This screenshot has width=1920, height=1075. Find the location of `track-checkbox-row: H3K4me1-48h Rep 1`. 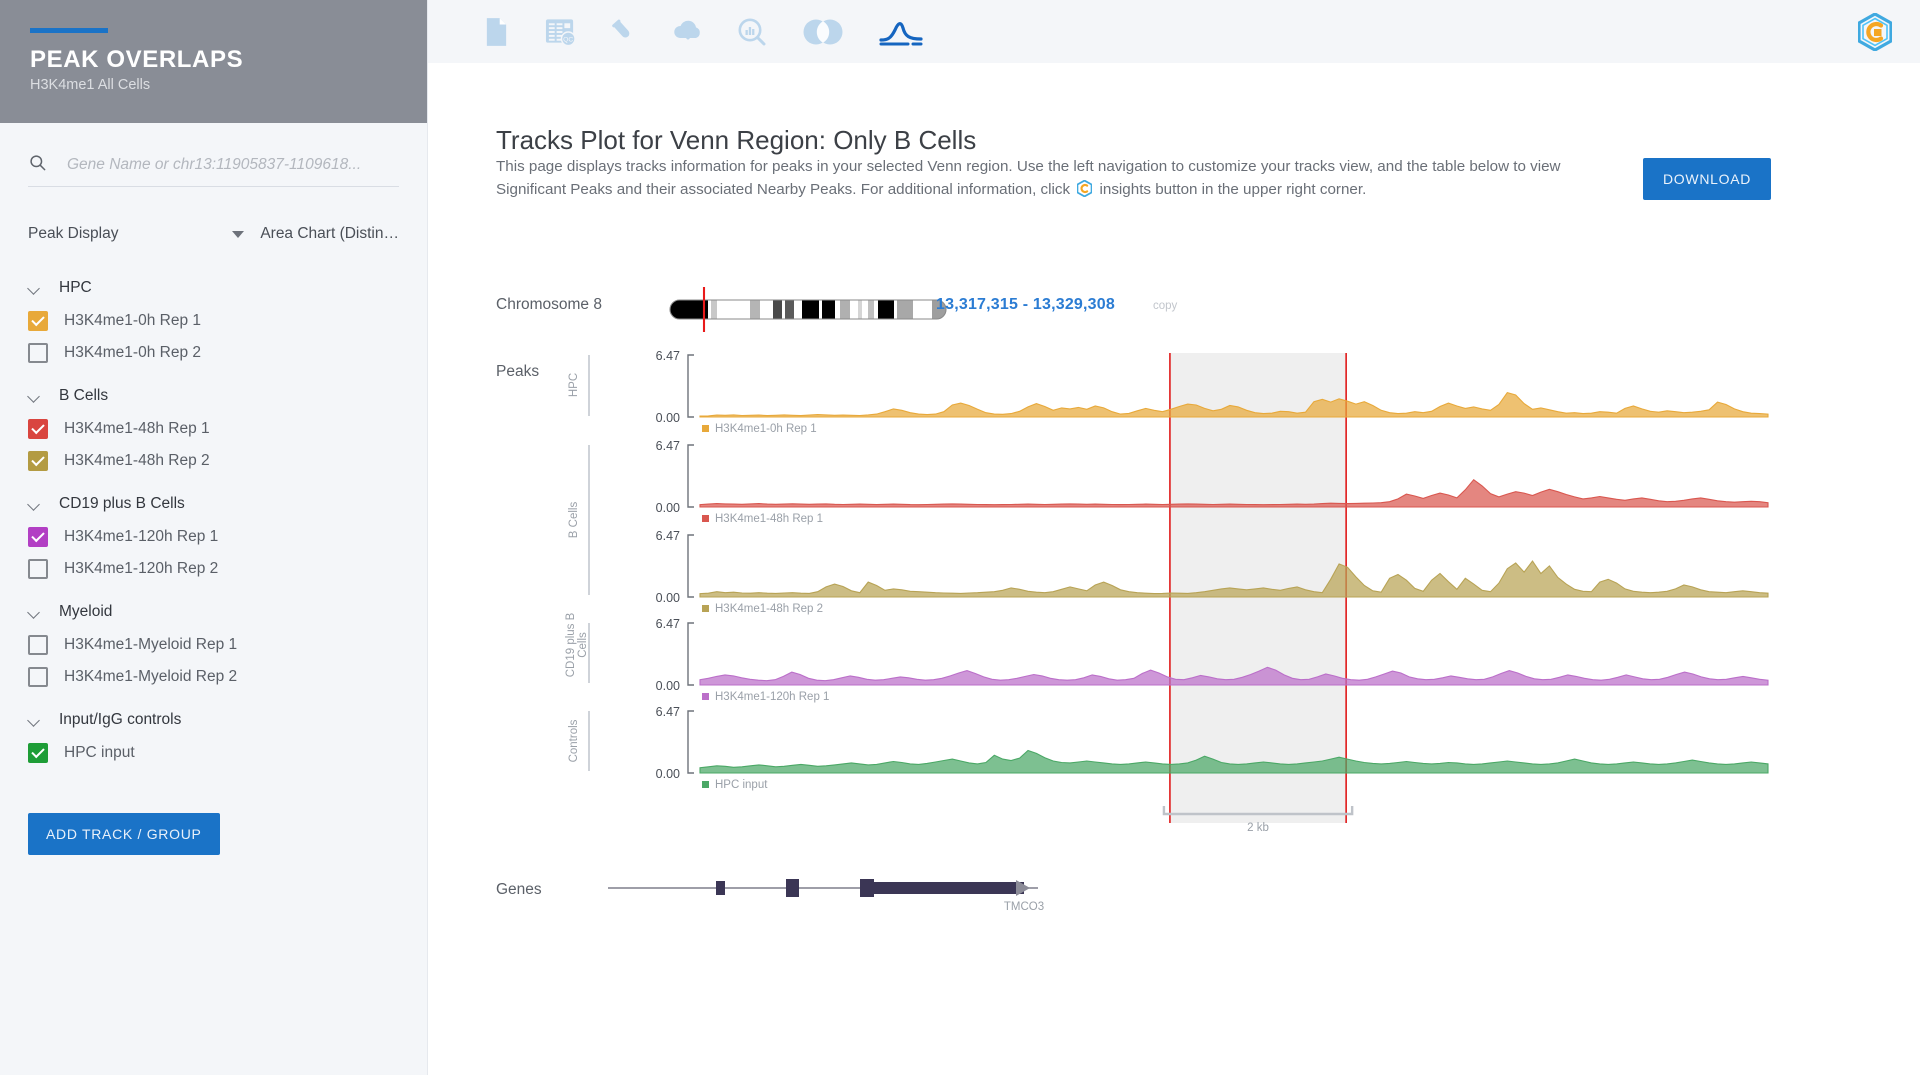

track-checkbox-row: H3K4me1-48h Rep 1 is located at coordinates (213, 429).